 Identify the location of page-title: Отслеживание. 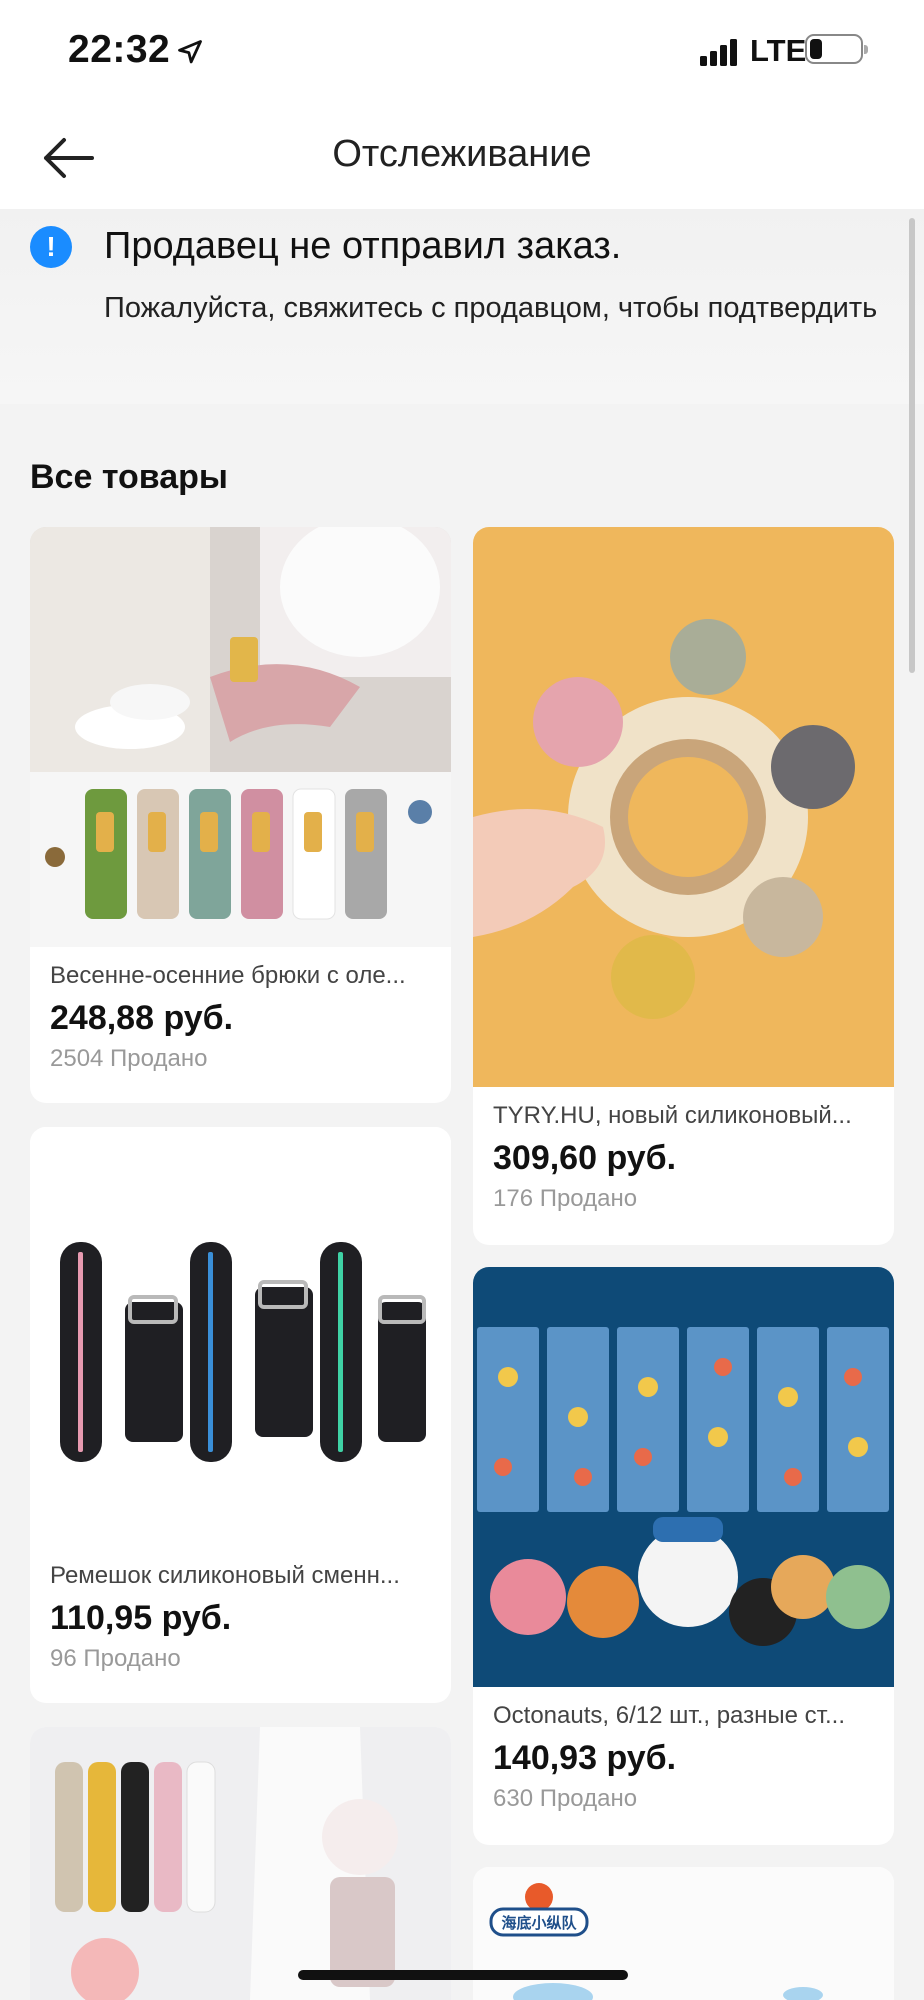
(462, 154).